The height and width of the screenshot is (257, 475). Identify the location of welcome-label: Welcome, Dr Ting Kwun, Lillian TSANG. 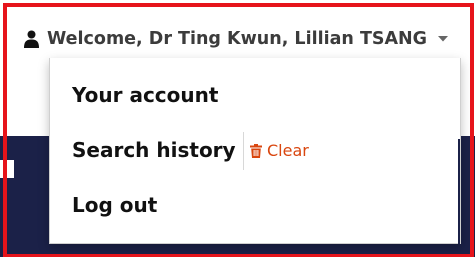
(237, 39).